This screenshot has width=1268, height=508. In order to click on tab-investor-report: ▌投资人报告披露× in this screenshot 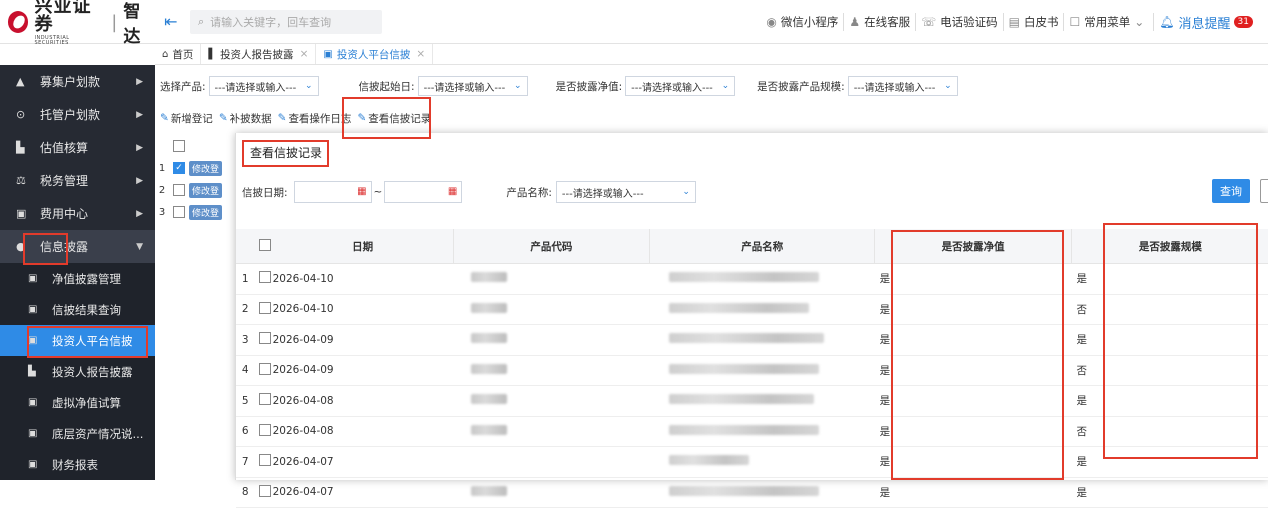, I will do `click(258, 54)`.